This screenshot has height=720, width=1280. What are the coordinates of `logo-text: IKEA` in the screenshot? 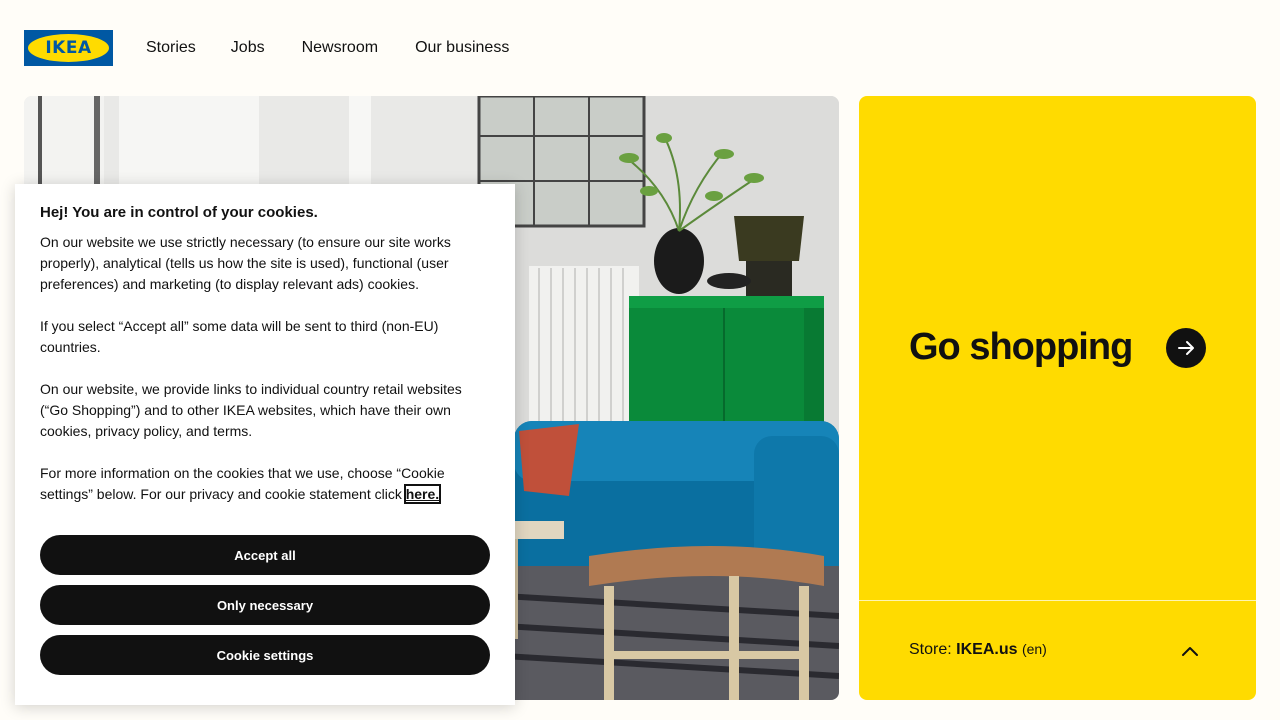 It's located at (68, 48).